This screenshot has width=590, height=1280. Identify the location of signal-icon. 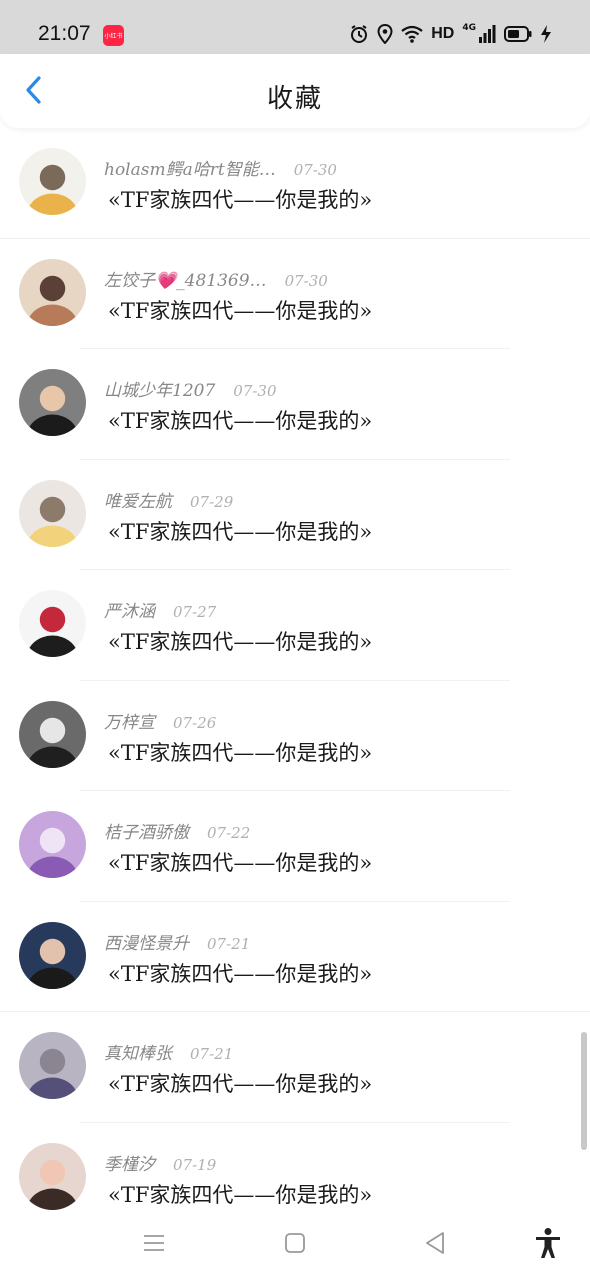
(487, 34).